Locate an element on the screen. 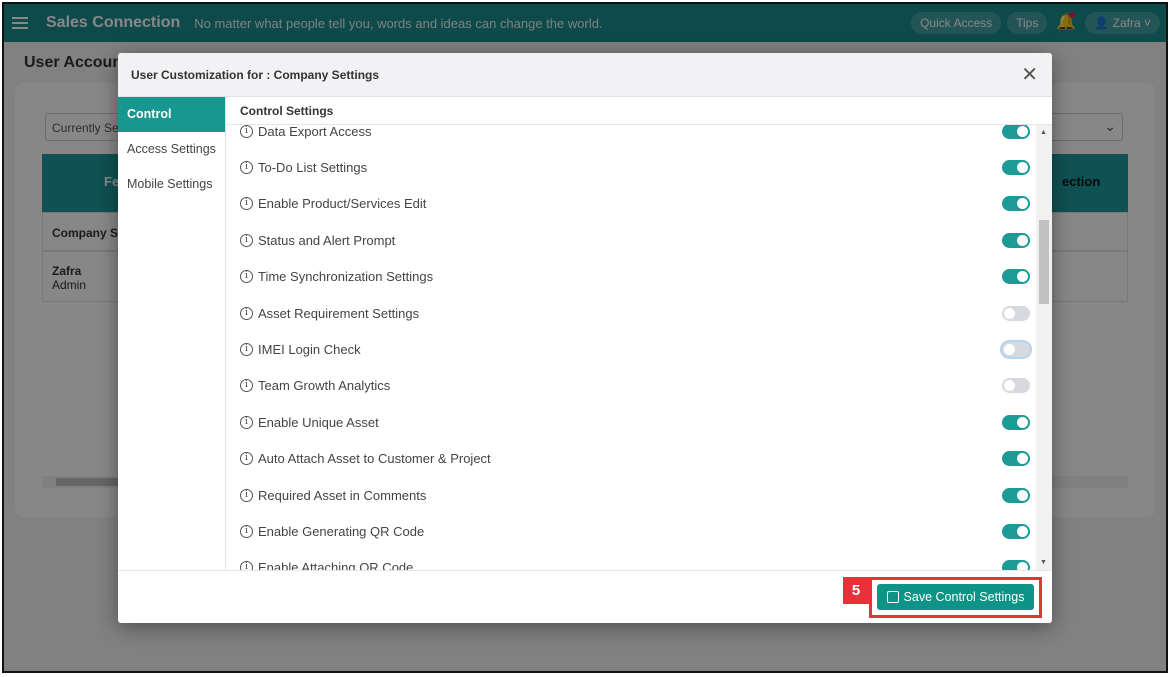 This screenshot has width=1170, height=677. save-icon is located at coordinates (892, 597).